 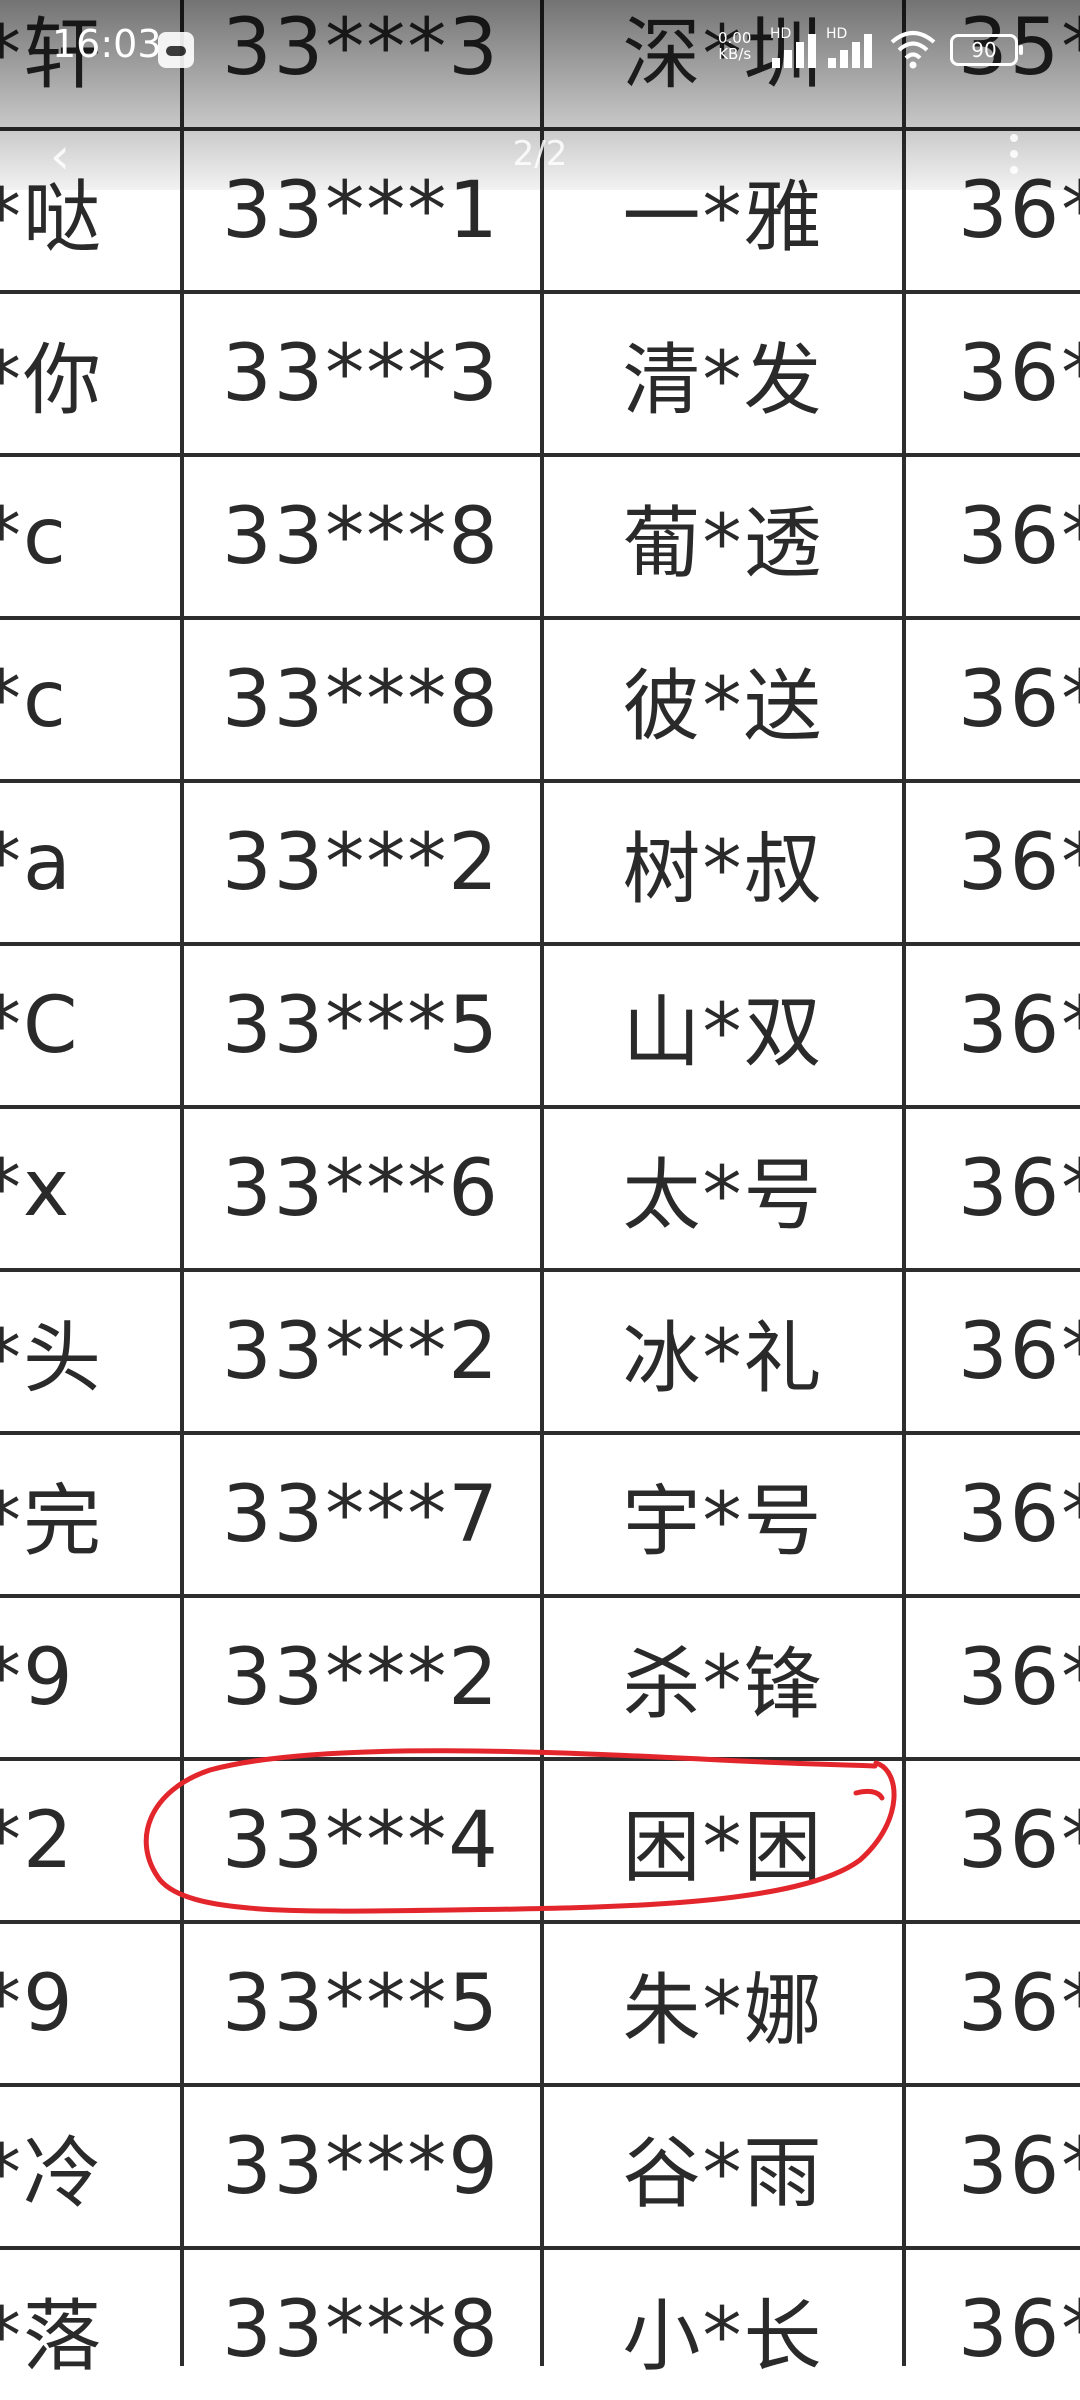 What do you see at coordinates (540, 154) in the screenshot?
I see `page-indicator: 2/2` at bounding box center [540, 154].